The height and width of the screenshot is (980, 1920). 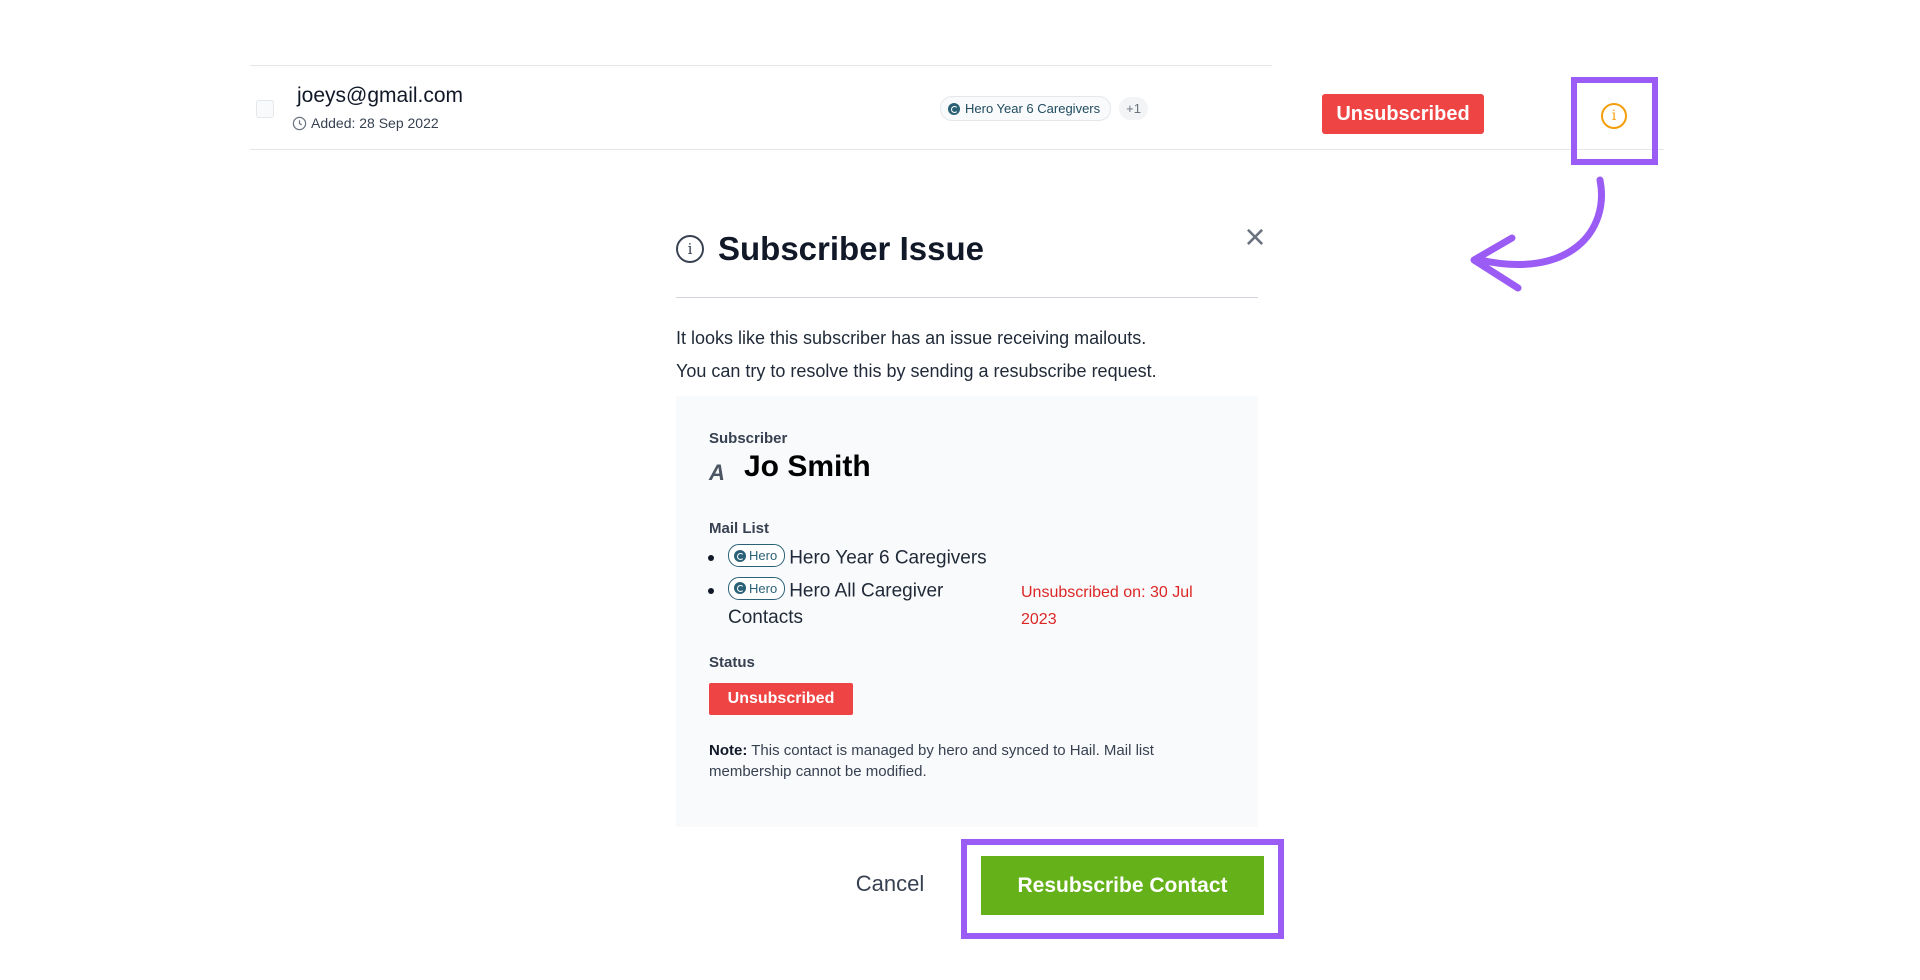 What do you see at coordinates (299, 123) in the screenshot?
I see `clock-icon` at bounding box center [299, 123].